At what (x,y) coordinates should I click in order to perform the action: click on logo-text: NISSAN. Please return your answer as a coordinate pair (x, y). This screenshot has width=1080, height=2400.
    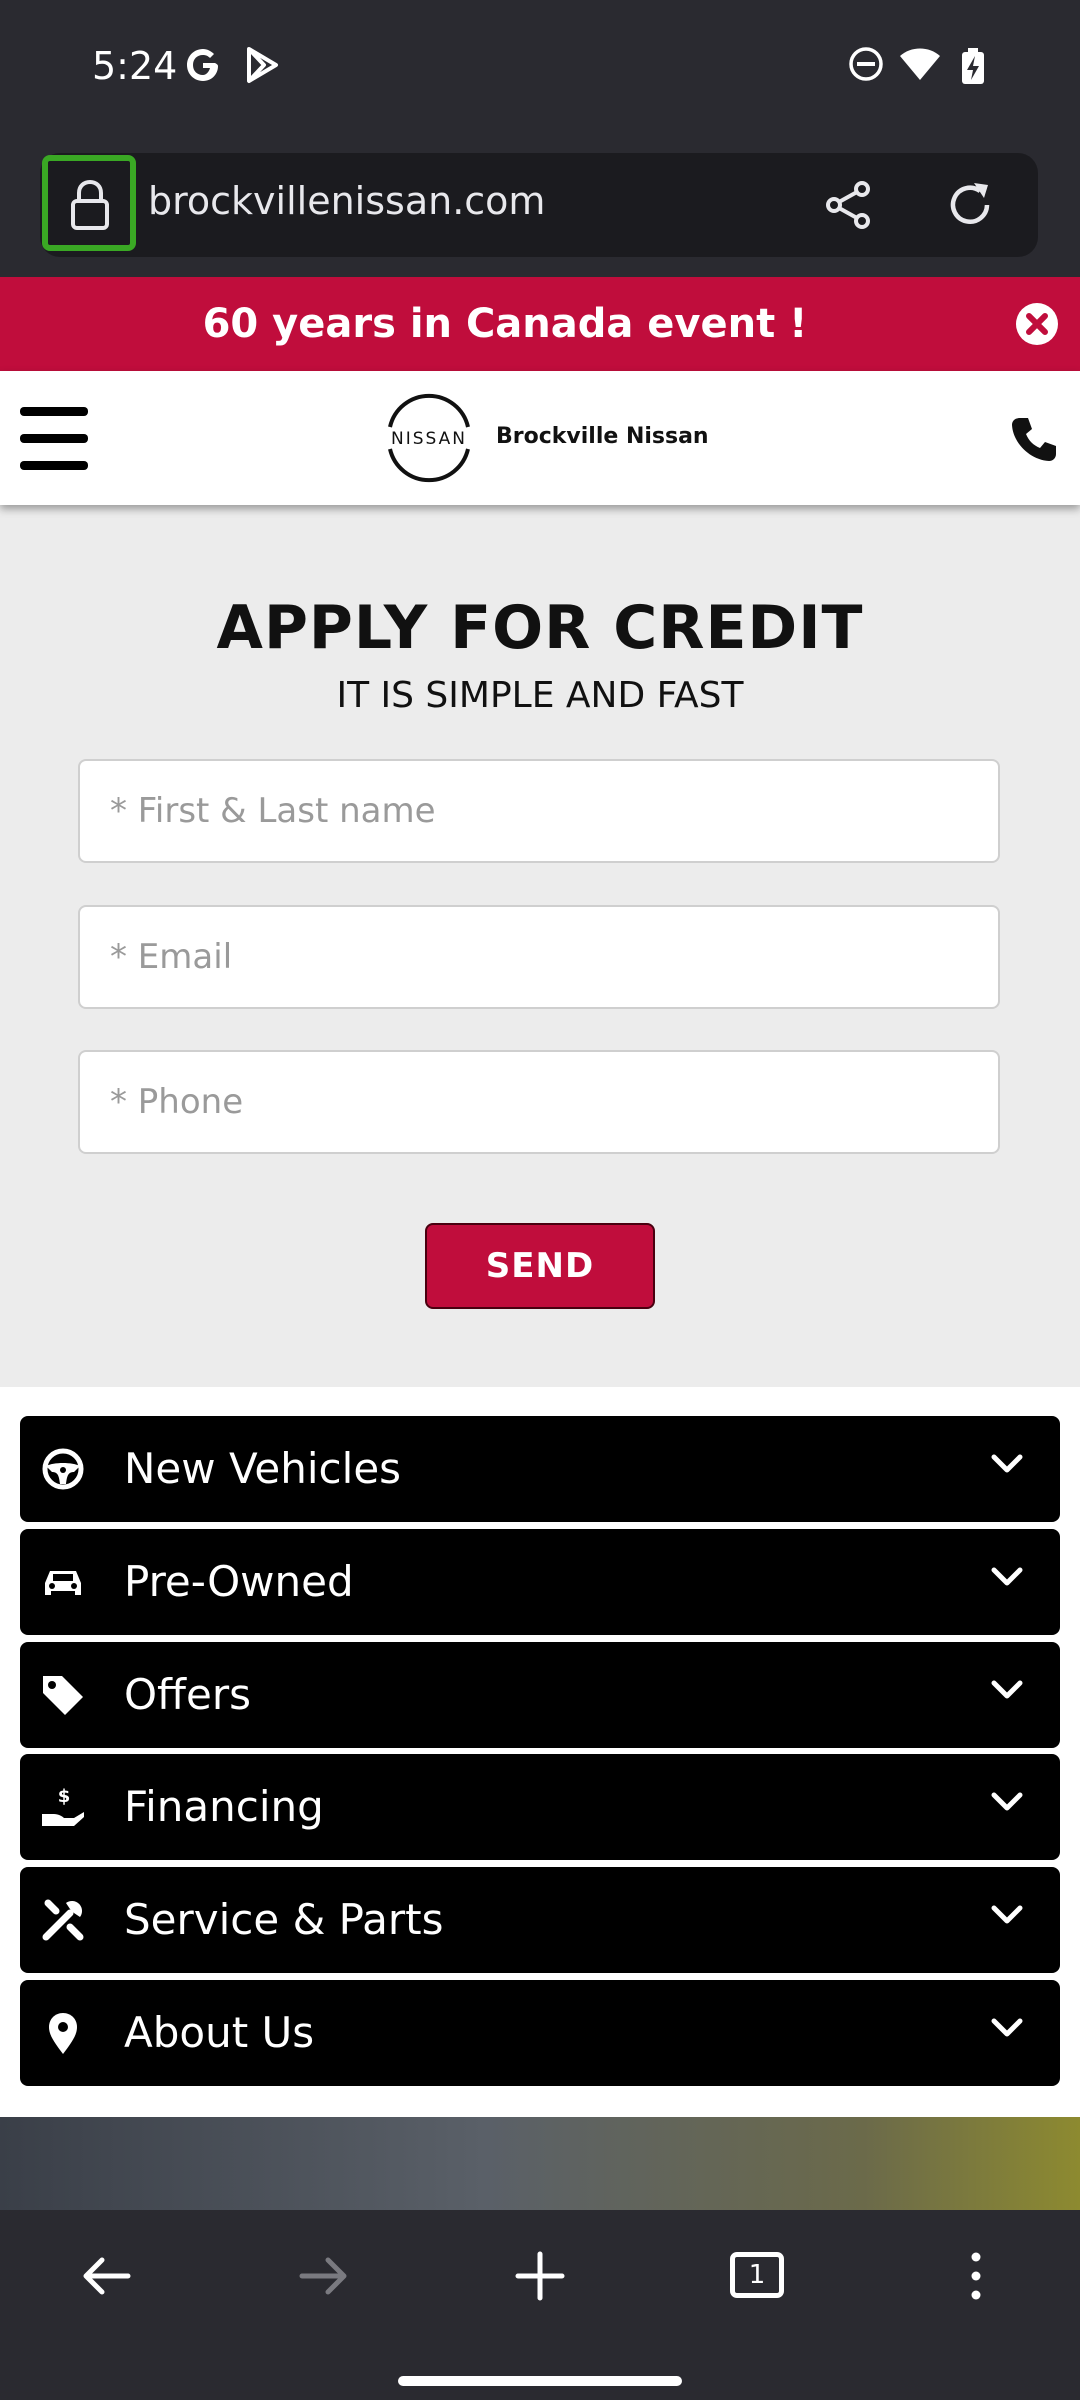
    Looking at the image, I should click on (429, 439).